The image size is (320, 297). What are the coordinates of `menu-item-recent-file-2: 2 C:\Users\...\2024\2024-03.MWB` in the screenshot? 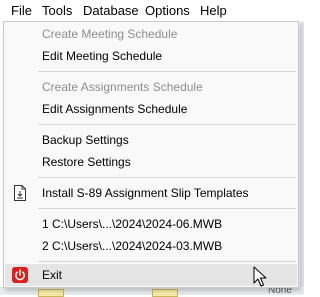 It's located at (151, 246).